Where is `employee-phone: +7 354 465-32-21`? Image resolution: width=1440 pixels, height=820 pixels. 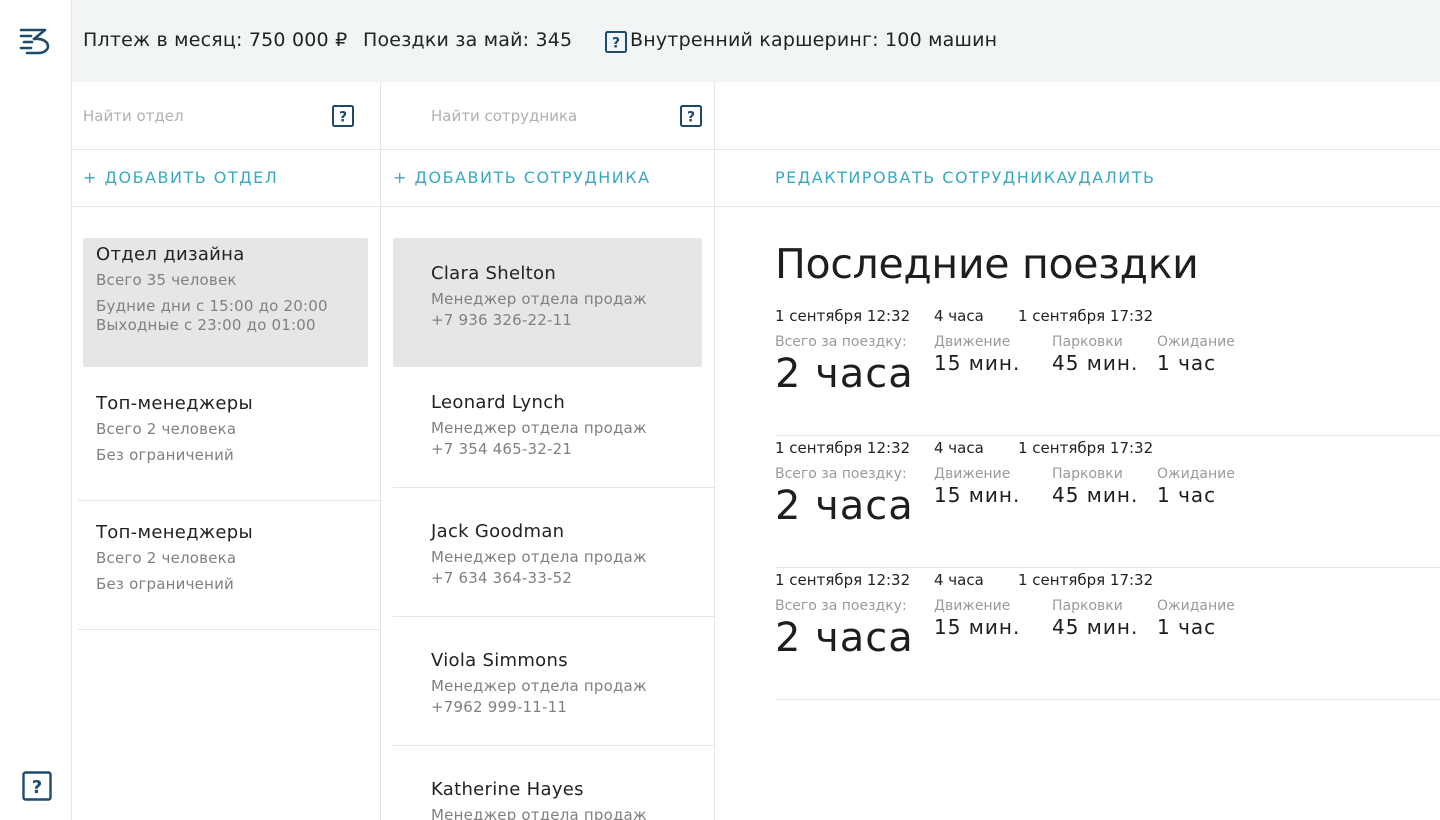 employee-phone: +7 354 465-32-21 is located at coordinates (502, 449).